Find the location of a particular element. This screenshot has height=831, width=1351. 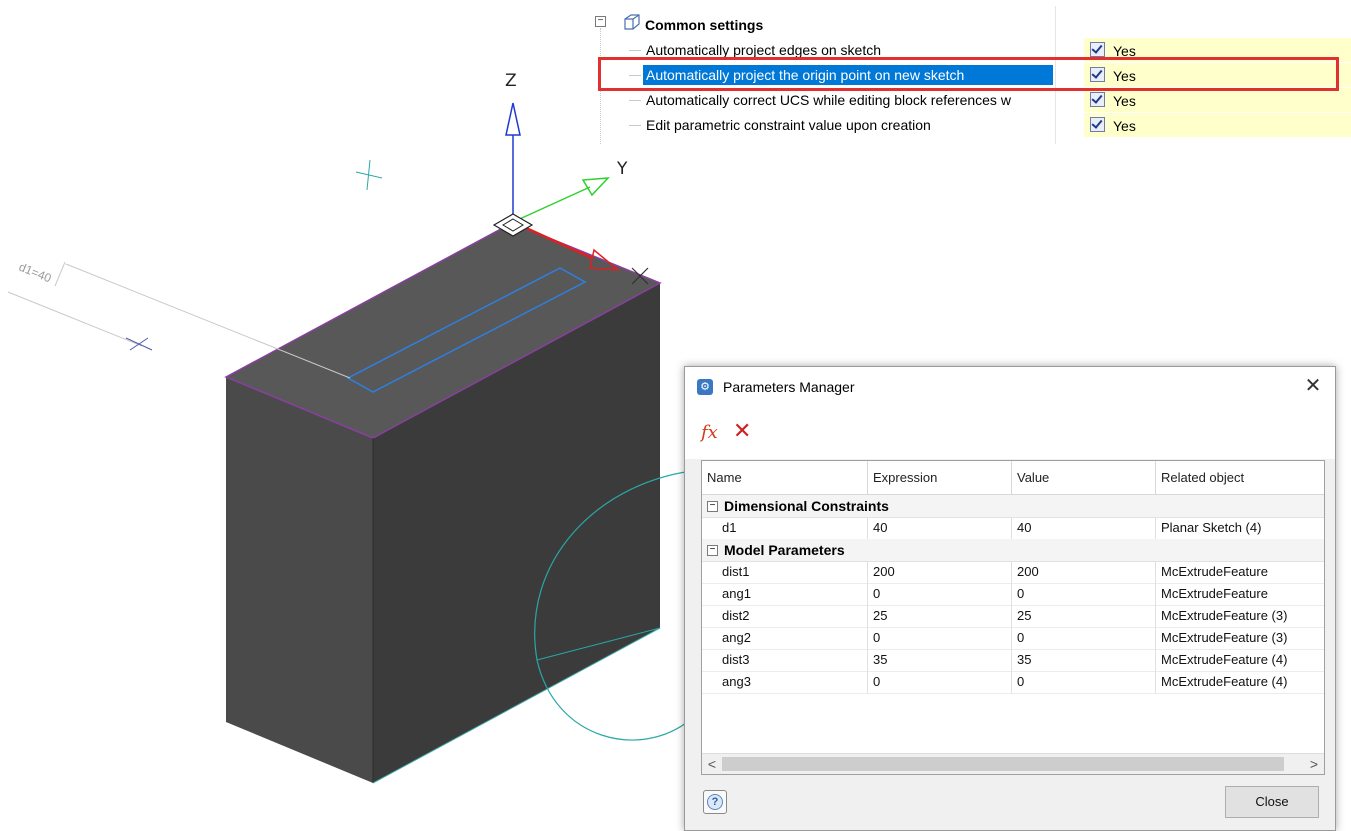

column-header-related-object: Related object is located at coordinates (1240, 477).